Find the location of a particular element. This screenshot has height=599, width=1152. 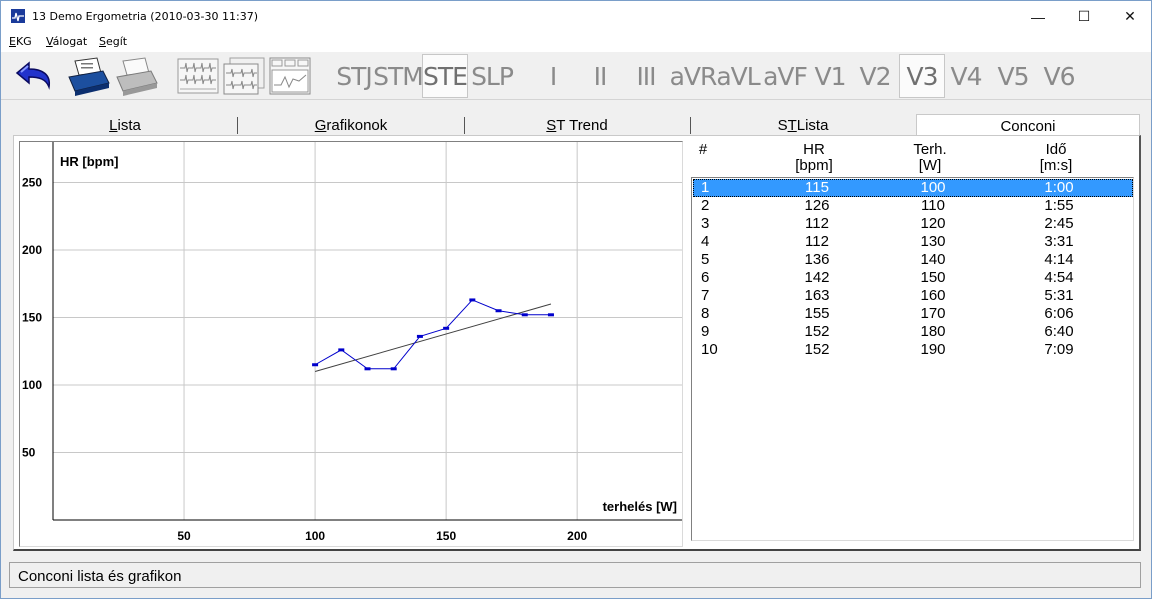

trend-line is located at coordinates (433, 337).